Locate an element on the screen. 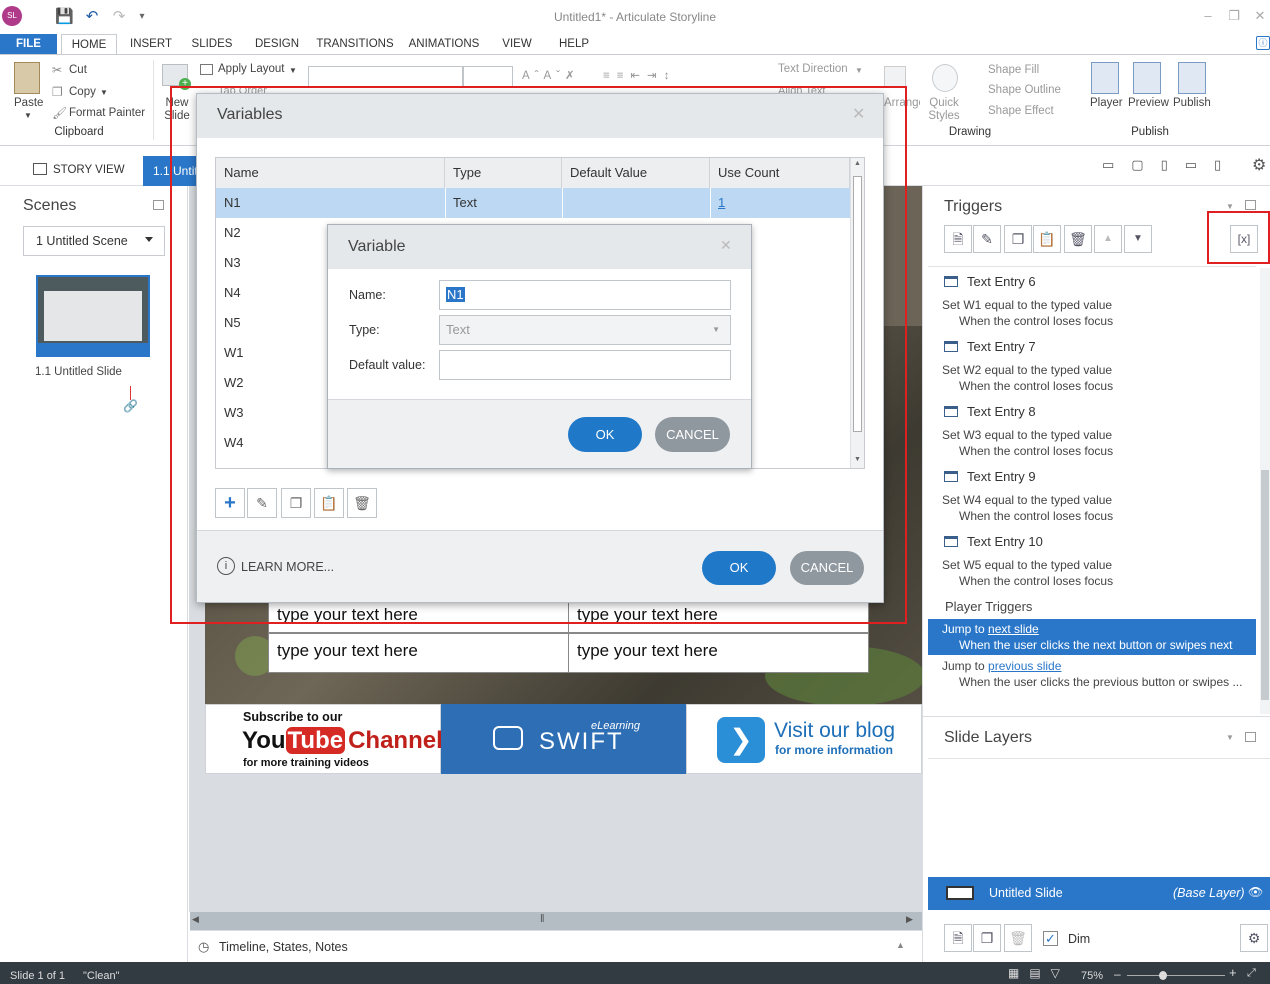 The width and height of the screenshot is (1270, 984). scroll-left-icon: ◀ is located at coordinates (195, 919).